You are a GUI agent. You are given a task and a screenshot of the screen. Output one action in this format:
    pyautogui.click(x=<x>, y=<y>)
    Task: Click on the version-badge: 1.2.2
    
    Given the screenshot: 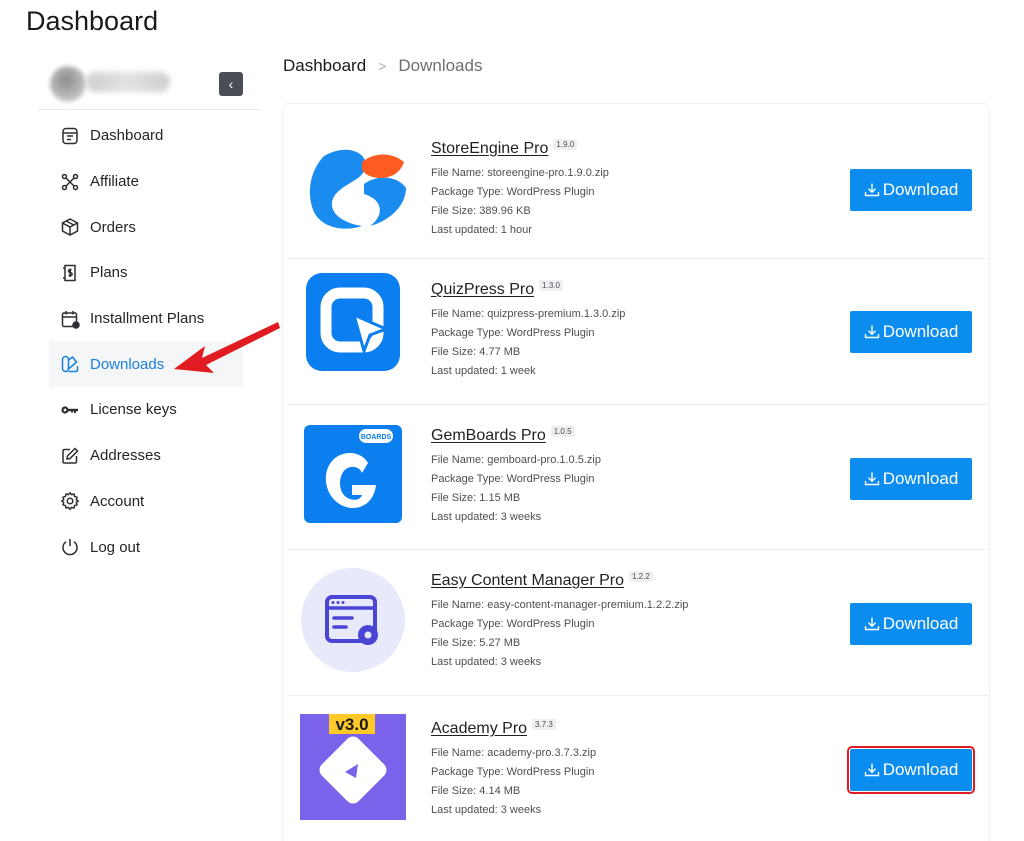 What is the action you would take?
    pyautogui.click(x=641, y=576)
    